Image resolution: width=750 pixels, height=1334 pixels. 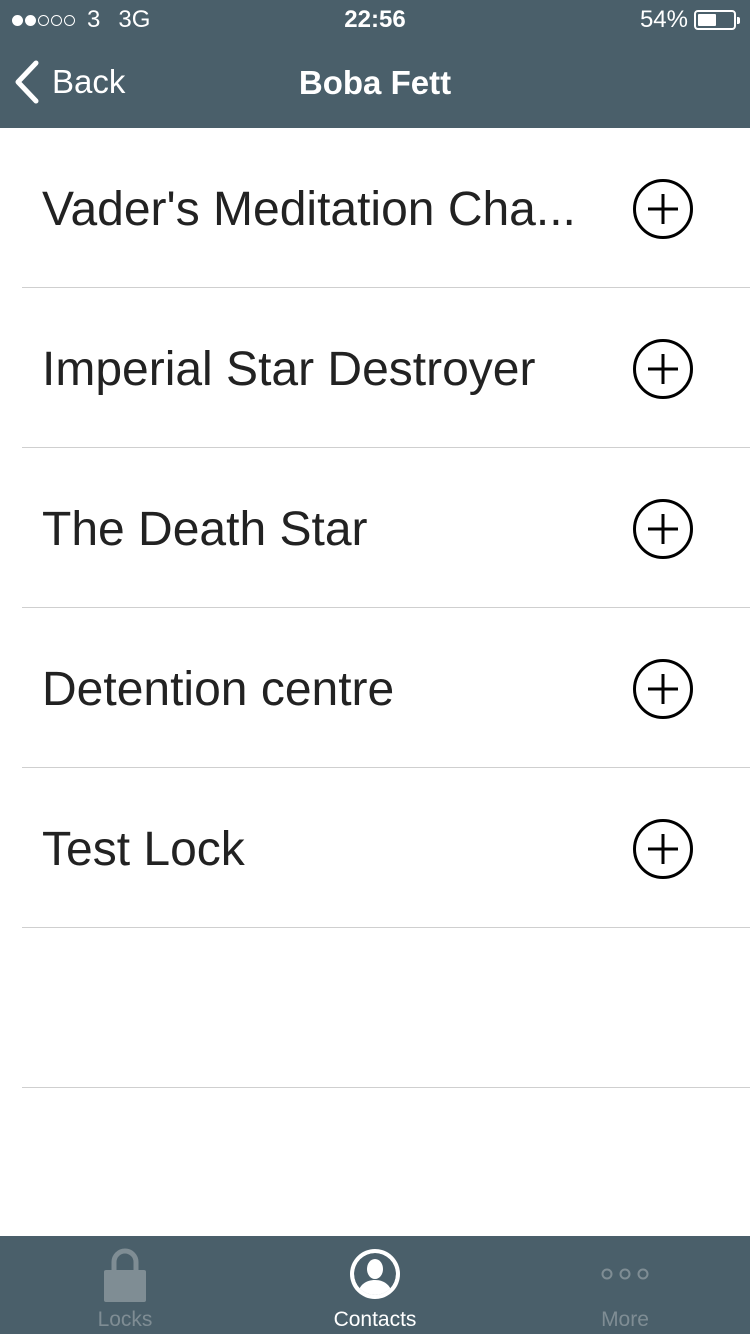 I want to click on nav-bar: Back Boba Fett, so click(x=375, y=84).